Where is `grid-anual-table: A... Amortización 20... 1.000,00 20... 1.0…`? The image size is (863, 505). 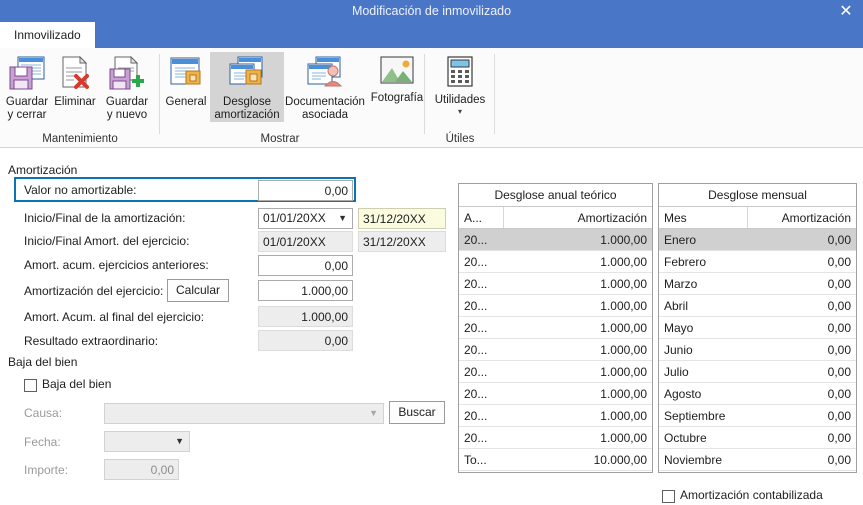
grid-anual-table: A... Amortización 20... 1.000,00 20... 1.0… is located at coordinates (555, 339).